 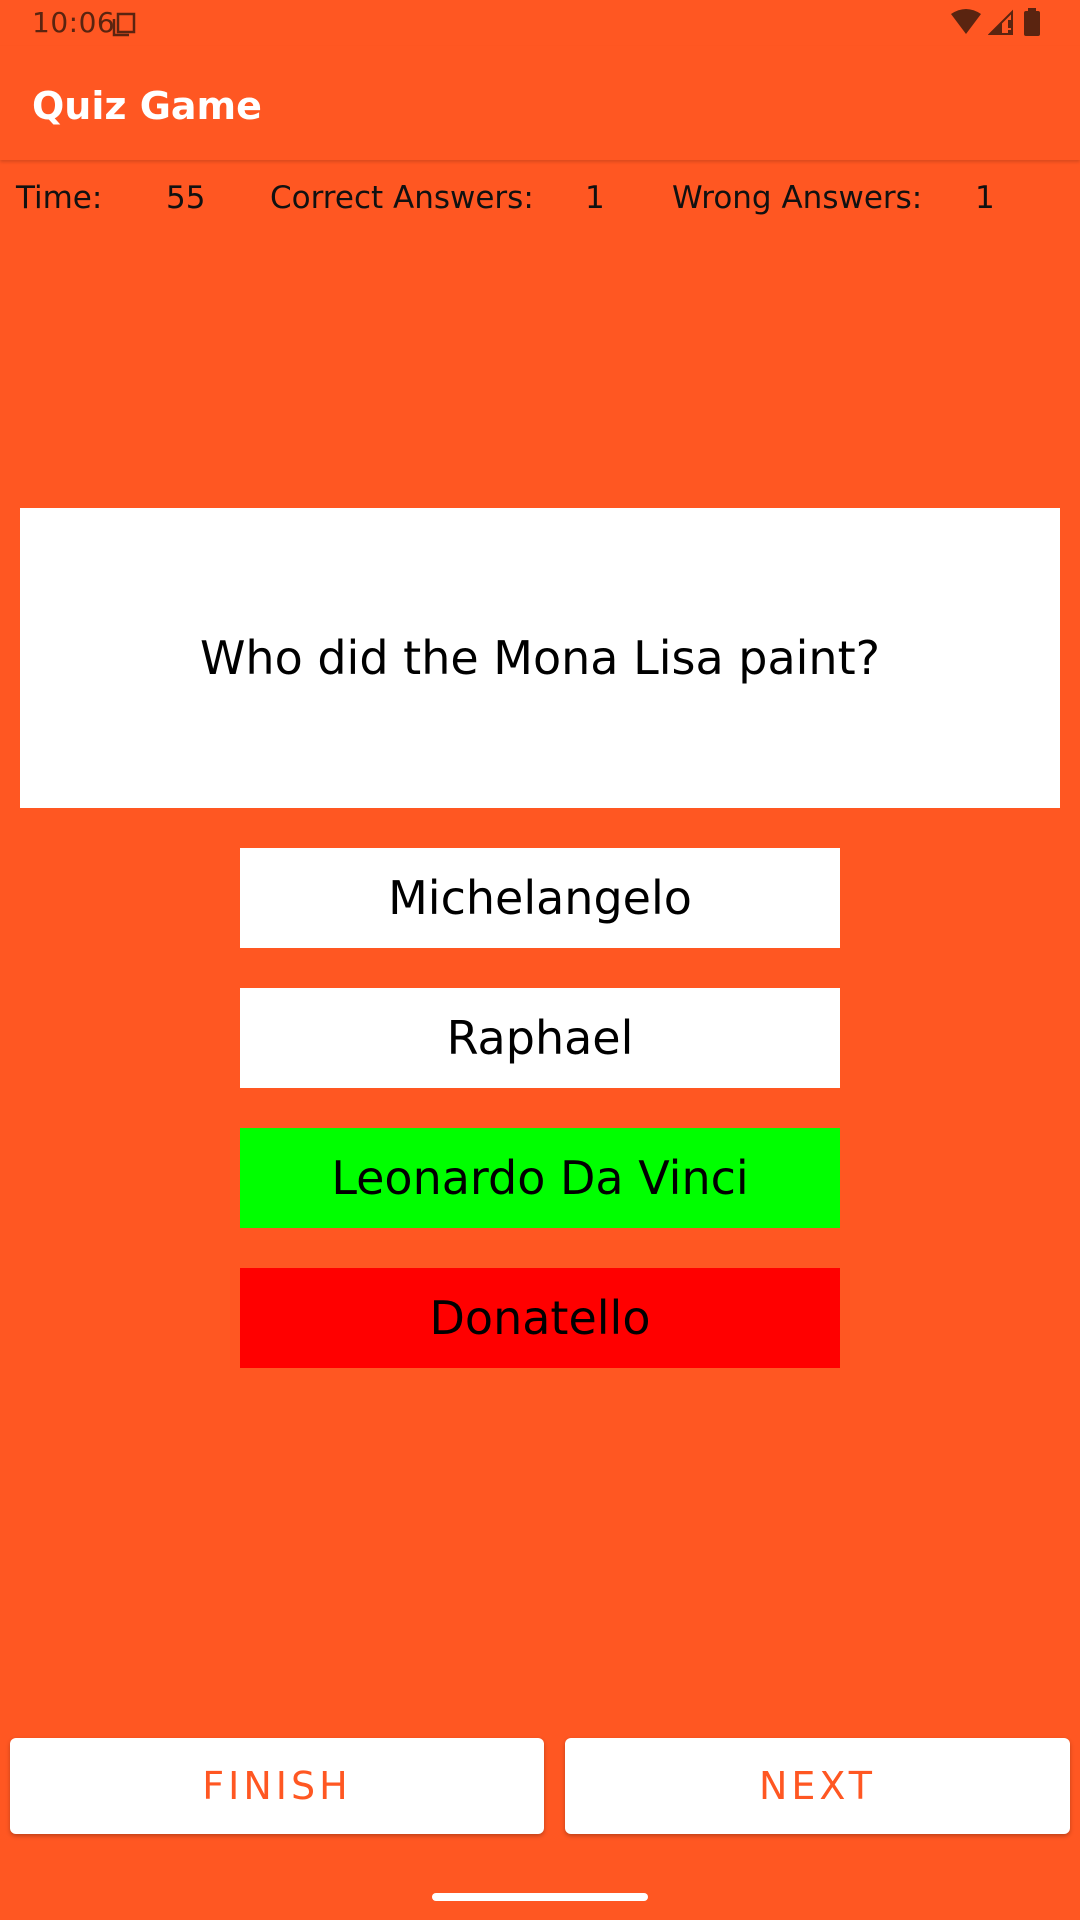 I want to click on app-title: Quiz Game, so click(x=147, y=106).